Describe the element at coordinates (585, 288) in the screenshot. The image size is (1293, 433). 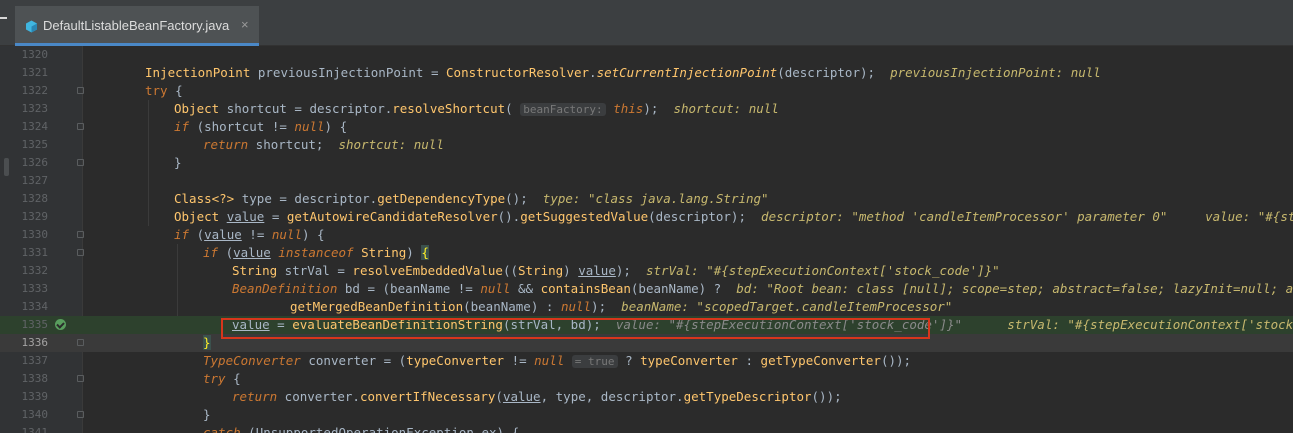
I see `method-token: containsBean` at that location.